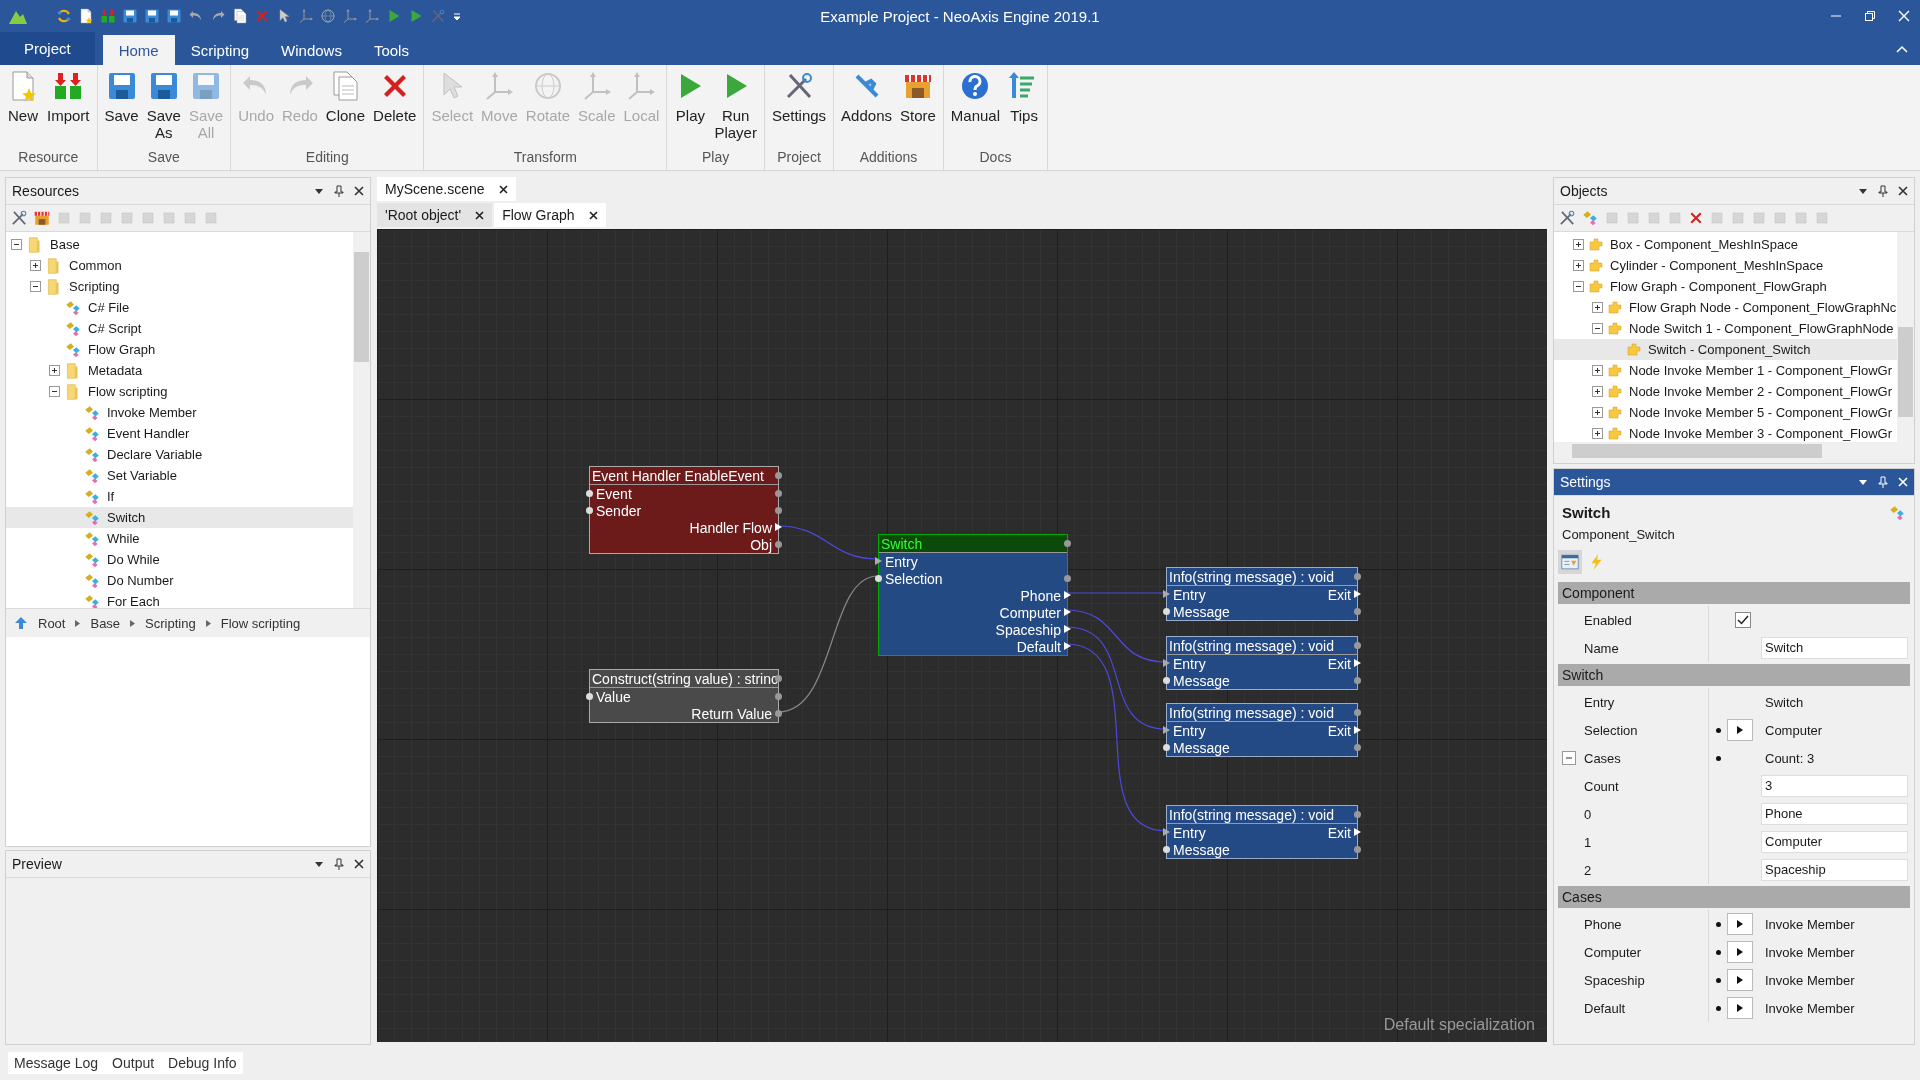  I want to click on ribbon-tab: Home, so click(138, 50).